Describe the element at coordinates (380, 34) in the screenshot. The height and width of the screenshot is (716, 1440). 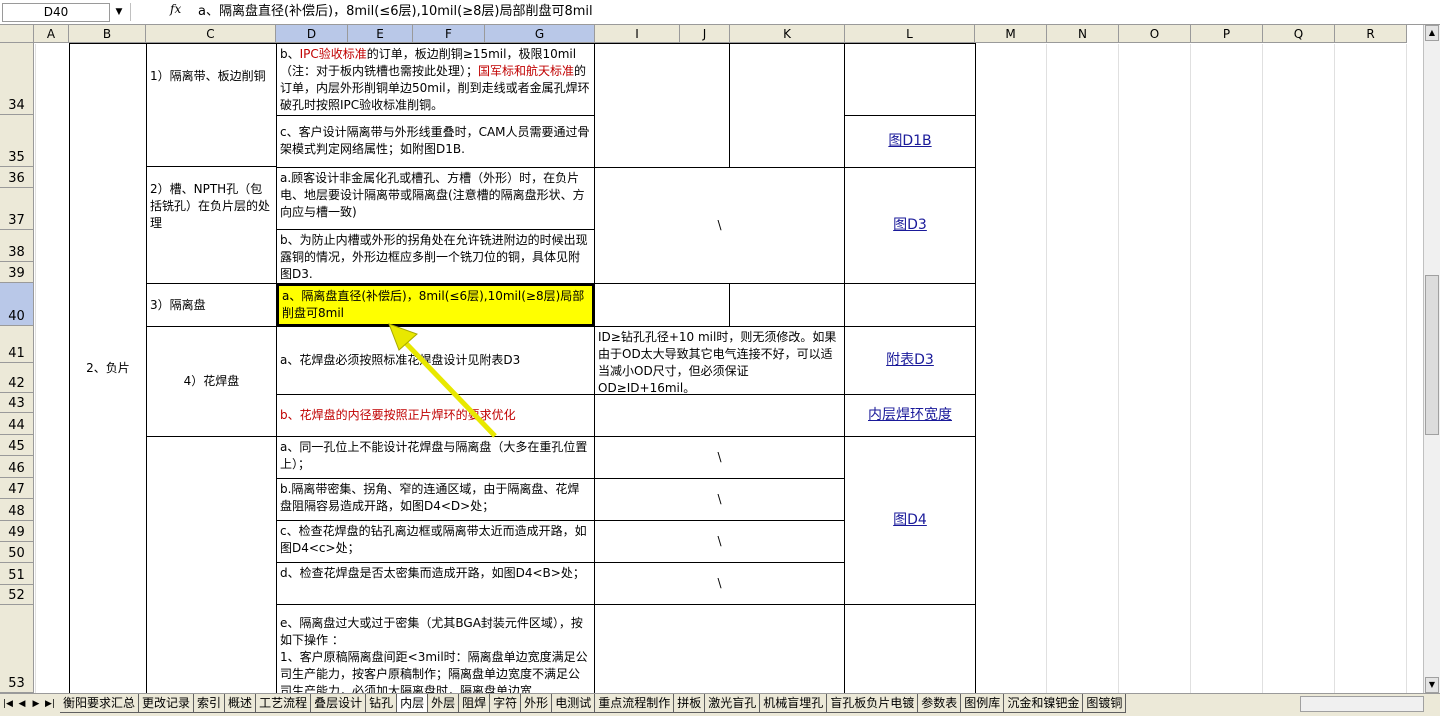
I see `column-header-e: E` at that location.